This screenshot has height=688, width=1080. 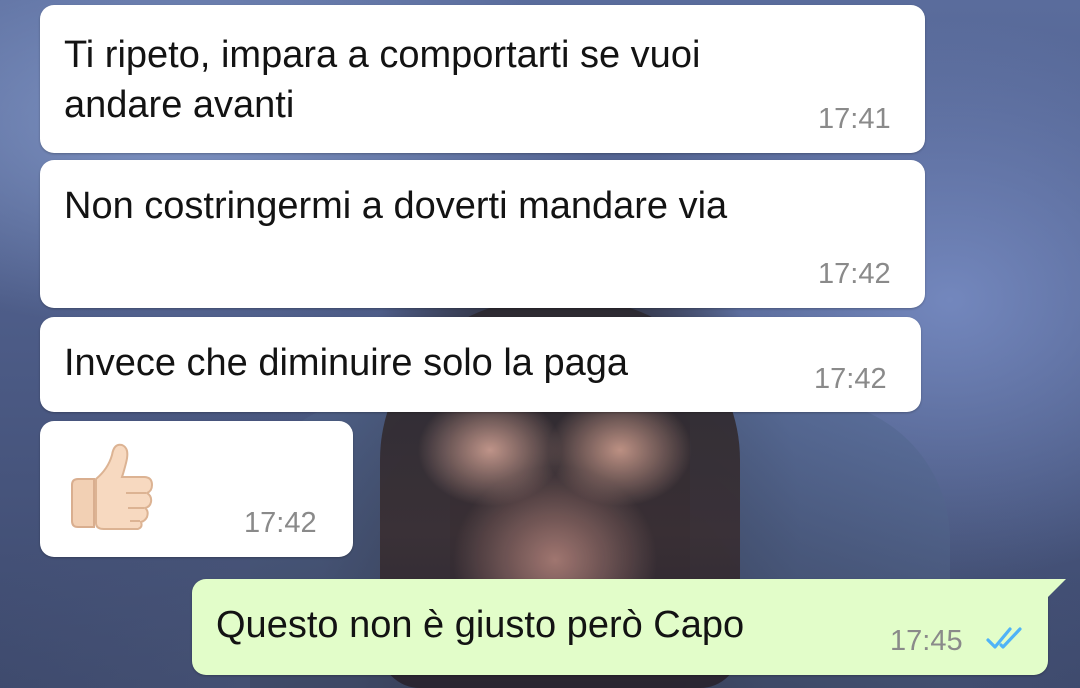 What do you see at coordinates (196, 489) in the screenshot?
I see `incoming-message-bubble: 17:42` at bounding box center [196, 489].